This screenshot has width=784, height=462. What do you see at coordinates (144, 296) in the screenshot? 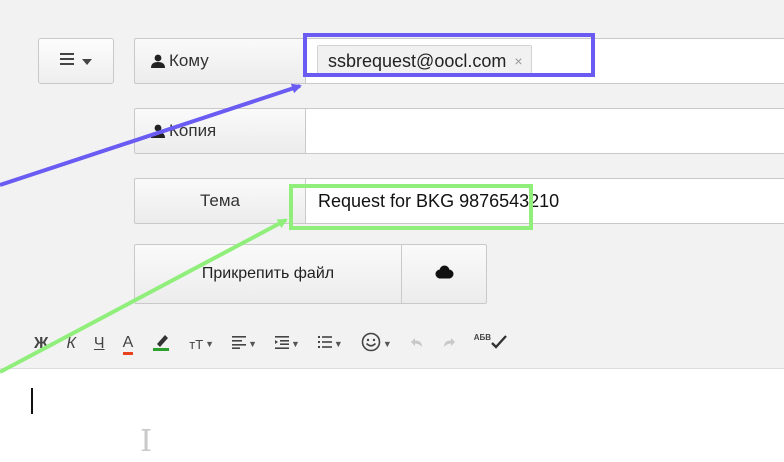
I see `green-arrow` at bounding box center [144, 296].